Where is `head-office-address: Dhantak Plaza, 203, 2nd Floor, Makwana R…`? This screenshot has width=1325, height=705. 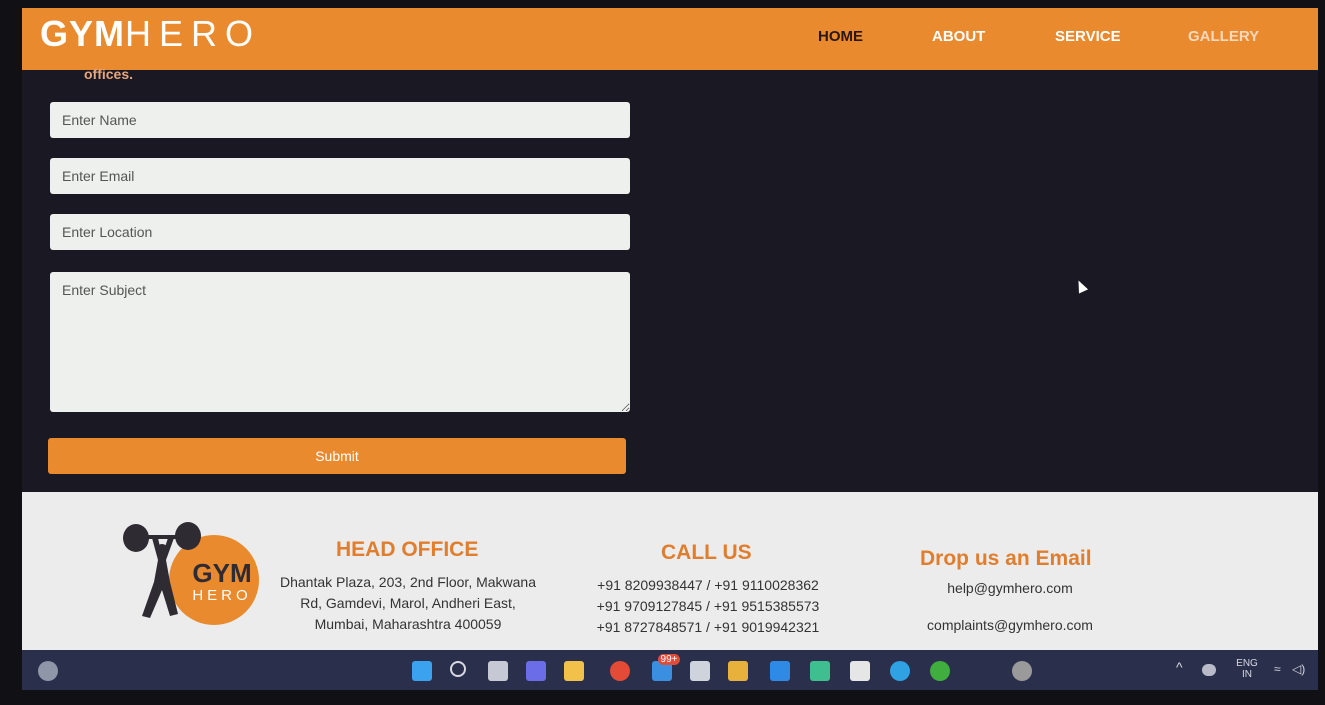
head-office-address: Dhantak Plaza, 203, 2nd Floor, Makwana R… is located at coordinates (408, 603).